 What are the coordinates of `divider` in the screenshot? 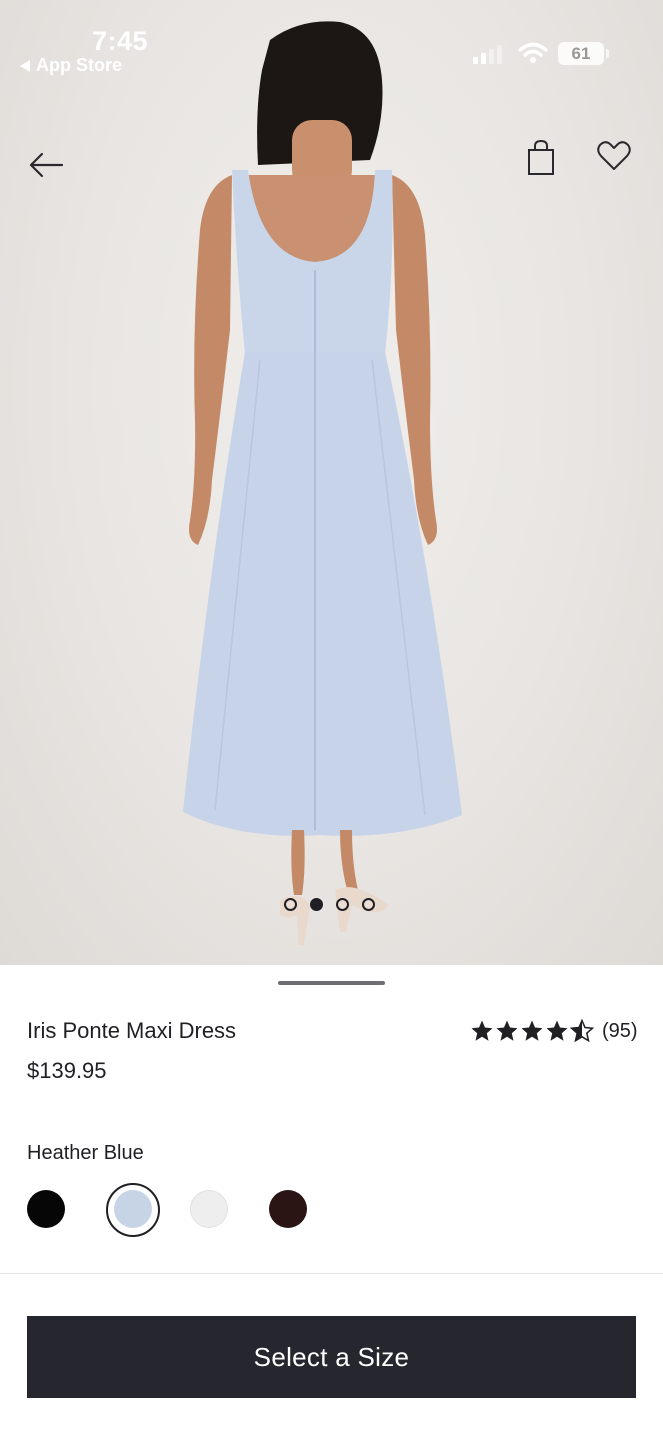 It's located at (331, 1273).